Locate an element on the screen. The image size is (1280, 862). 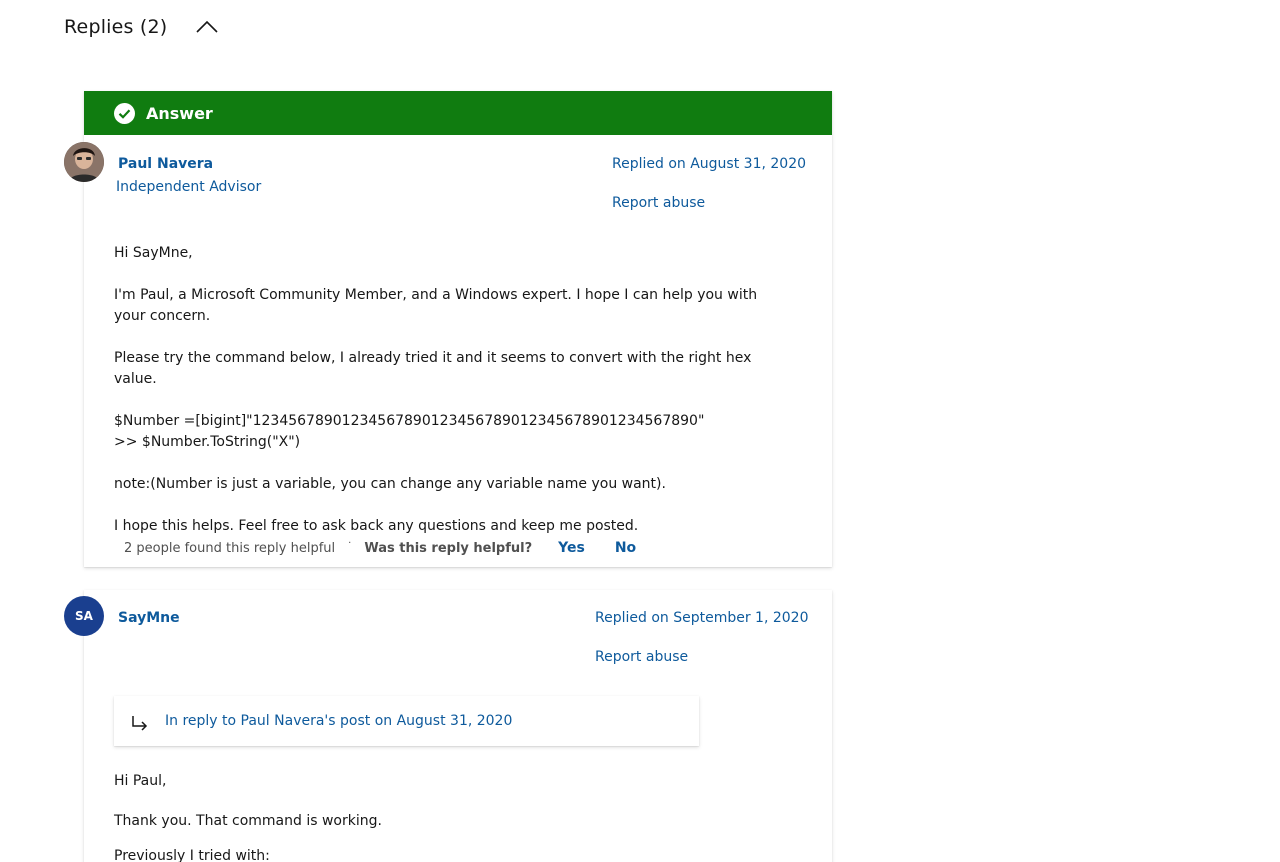
replies-header: Replies (2) is located at coordinates (141, 27).